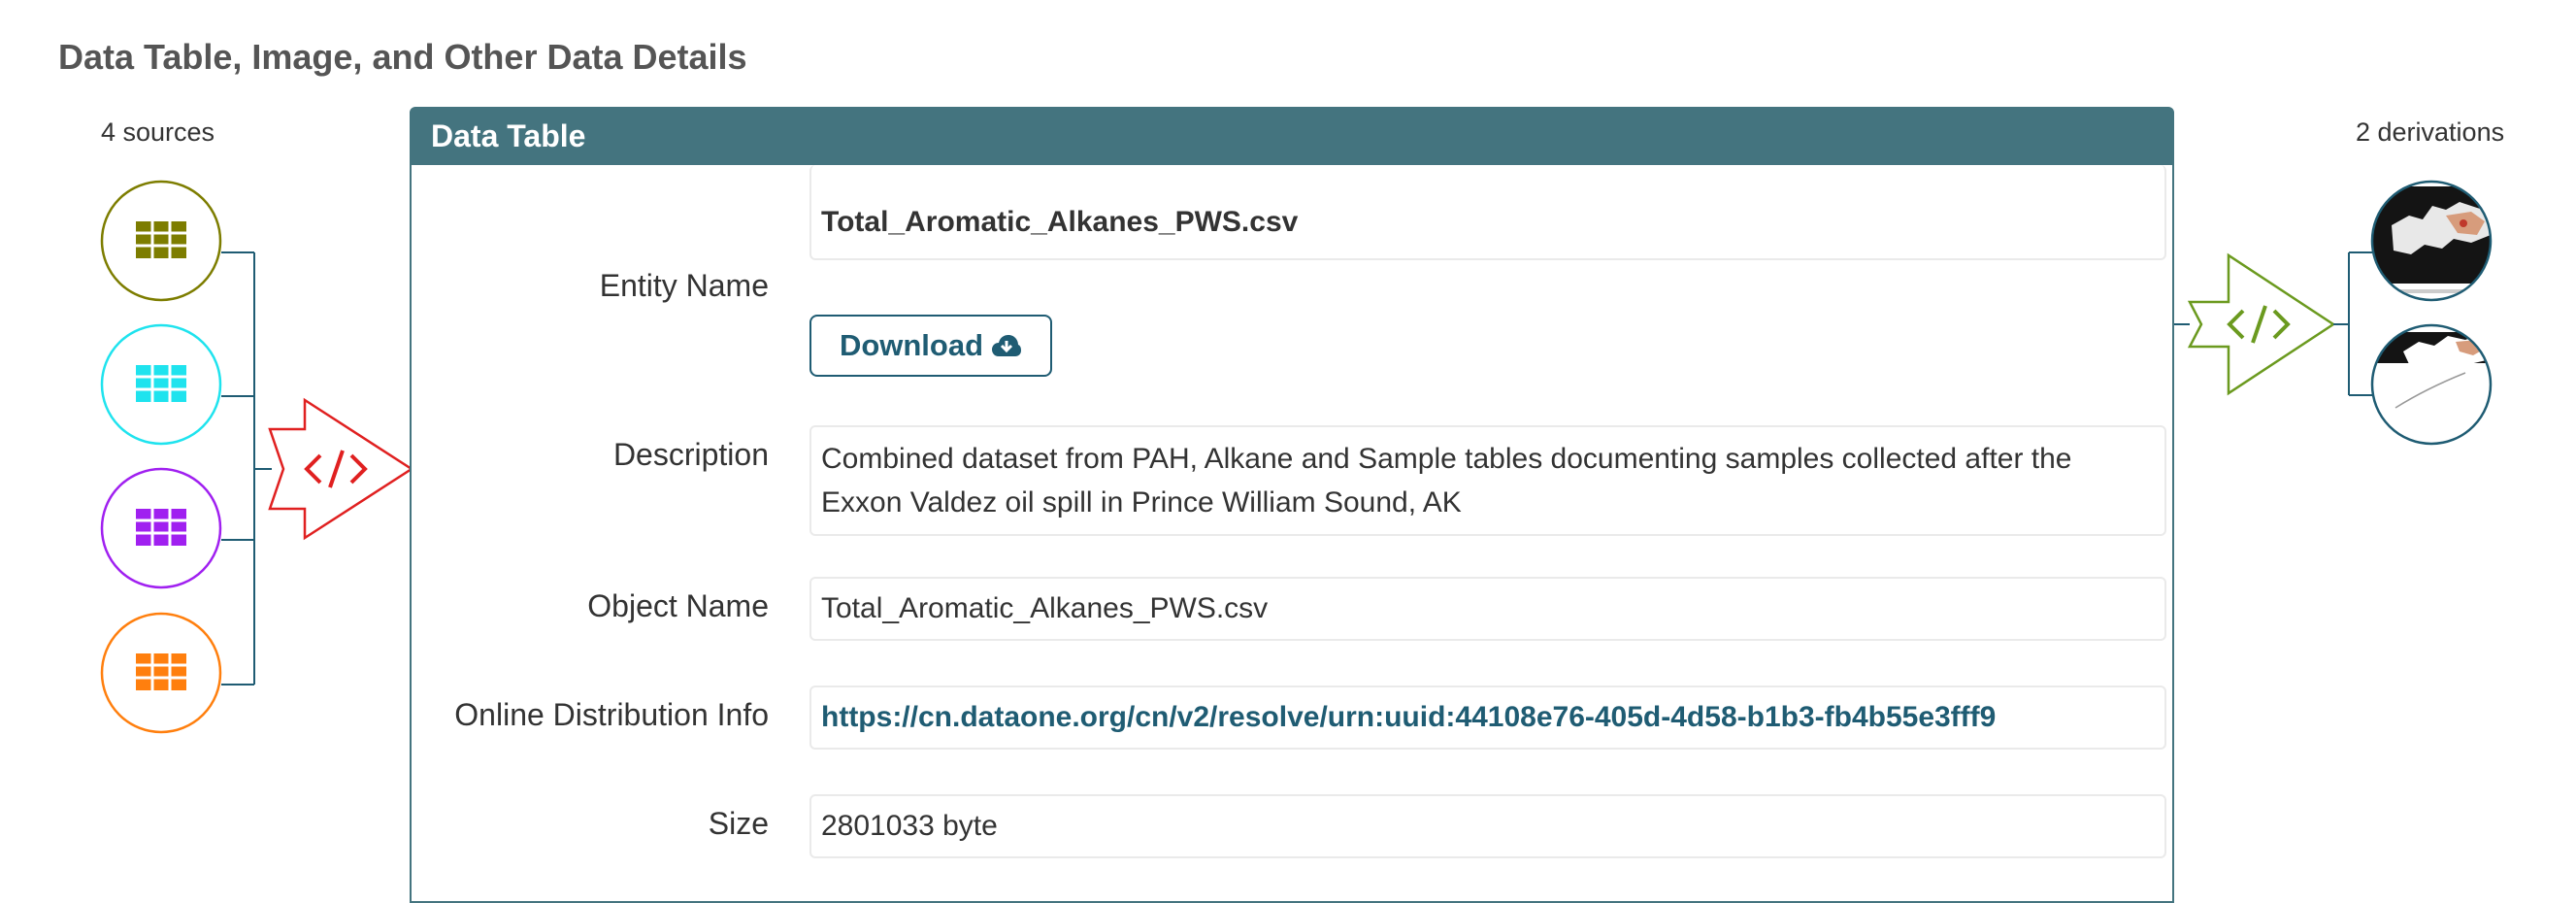 This screenshot has width=2576, height=903. I want to click on program-input-arrow, so click(341, 469).